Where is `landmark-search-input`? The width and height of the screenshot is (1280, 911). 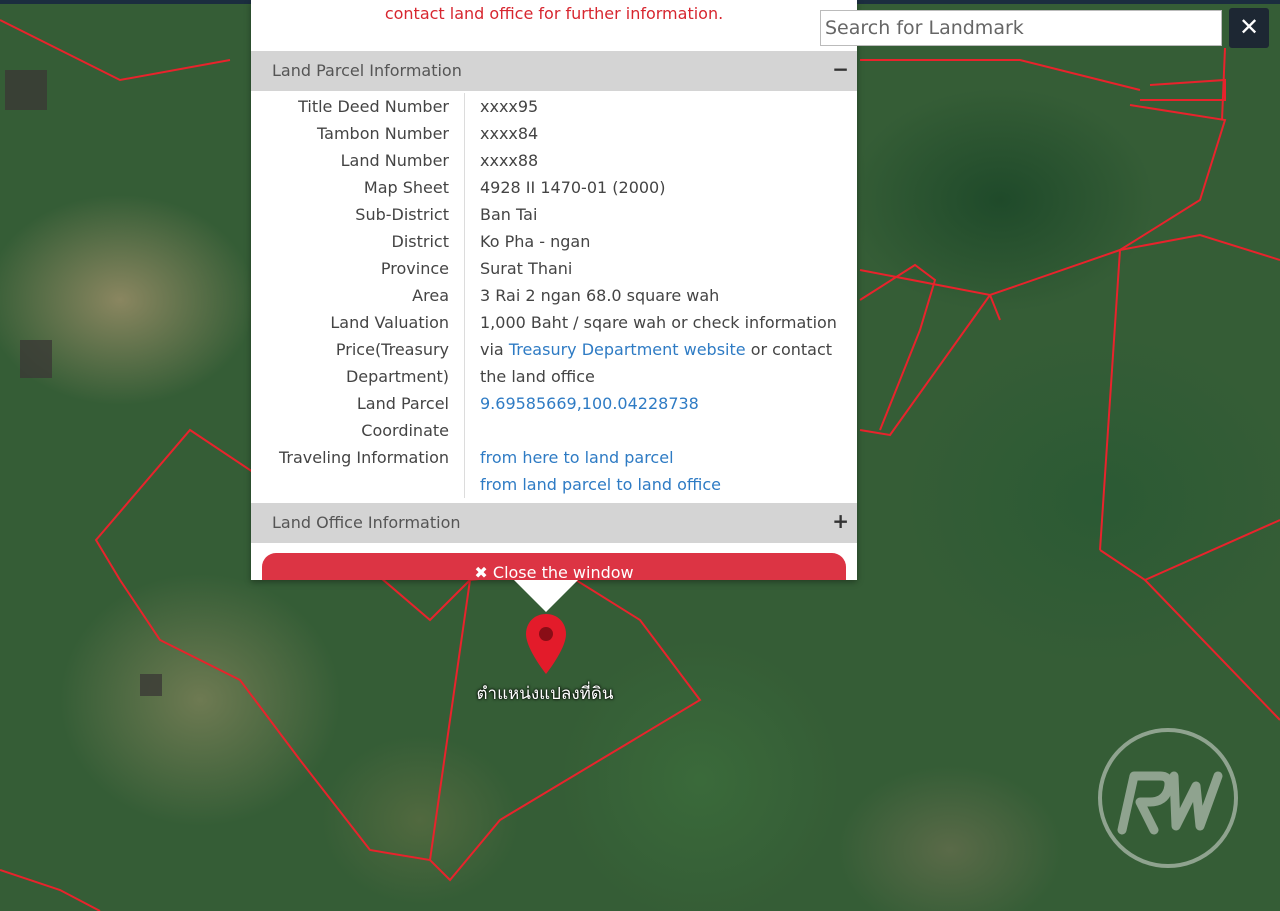 landmark-search-input is located at coordinates (1021, 28).